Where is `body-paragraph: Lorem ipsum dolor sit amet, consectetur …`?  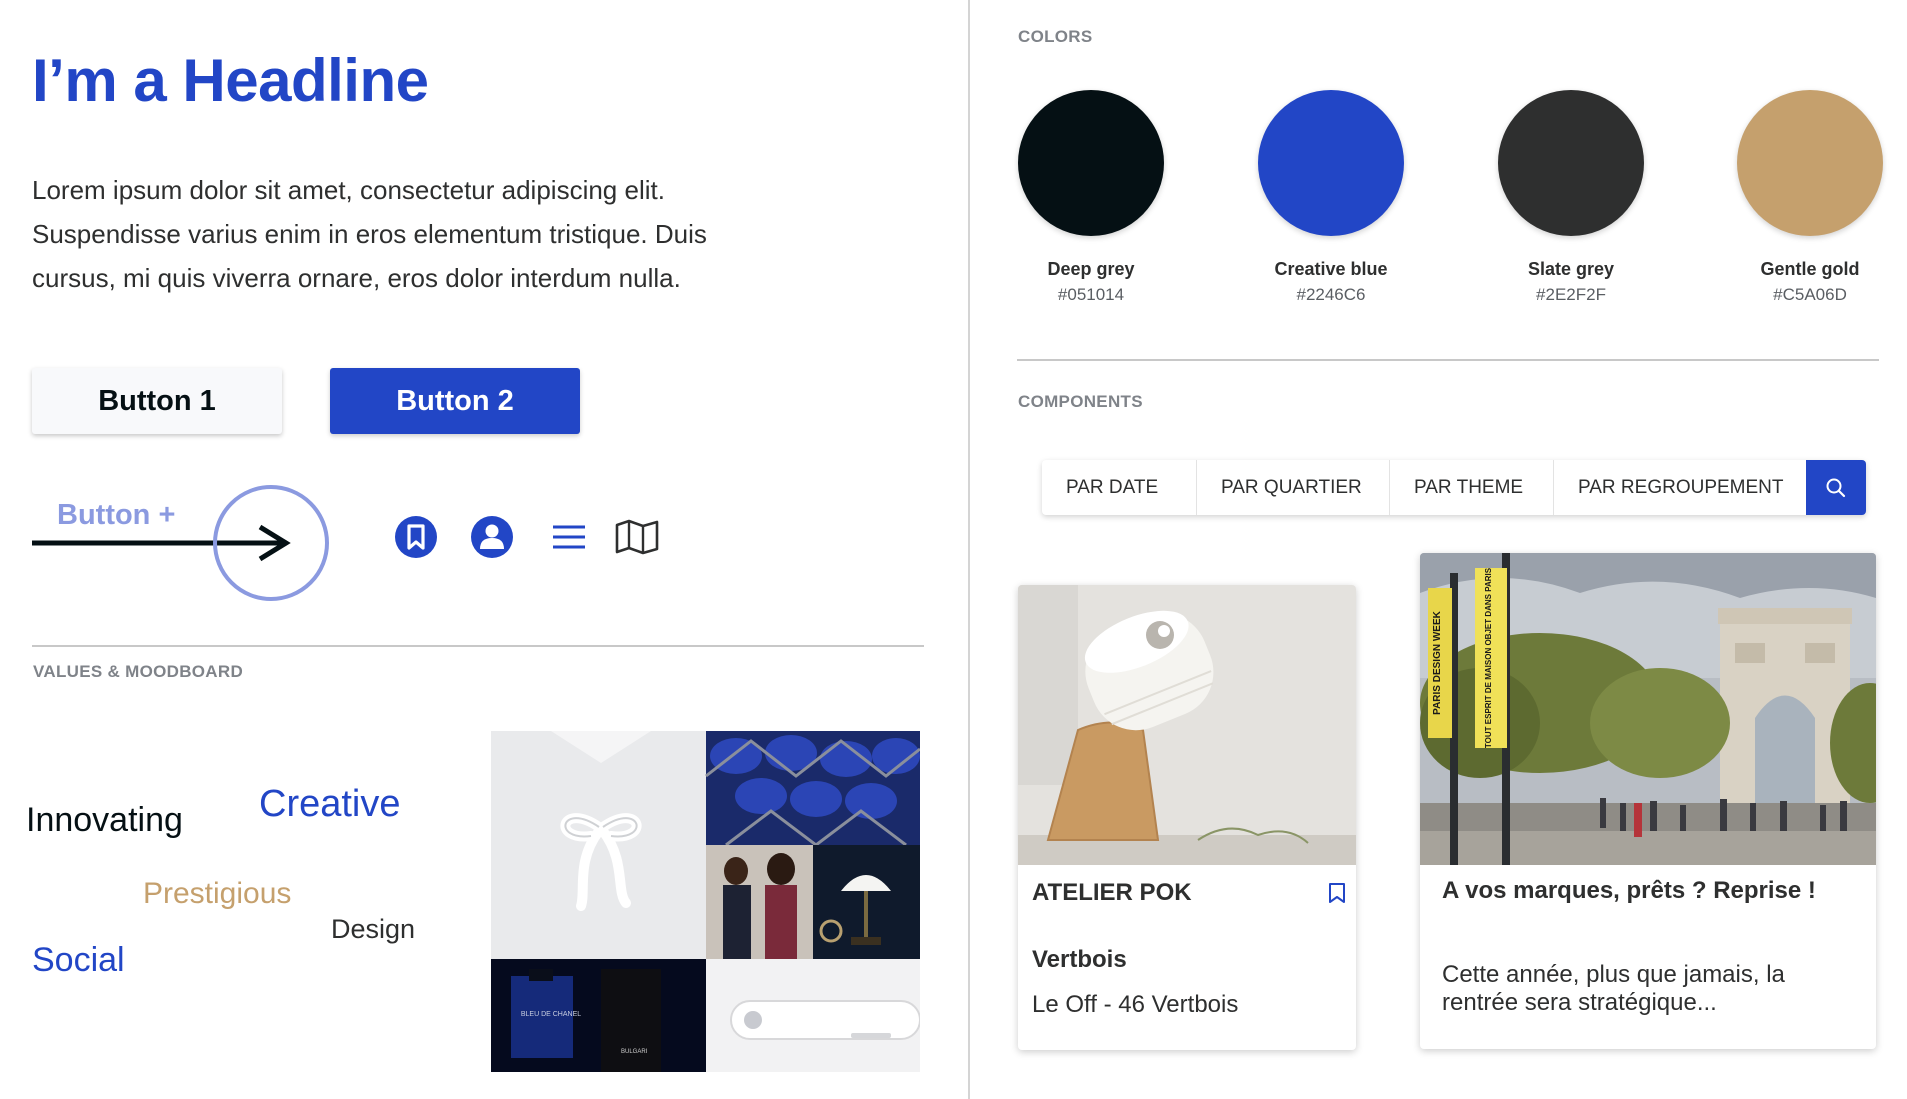
body-paragraph: Lorem ipsum dolor sit amet, consectetur … is located at coordinates (402, 234).